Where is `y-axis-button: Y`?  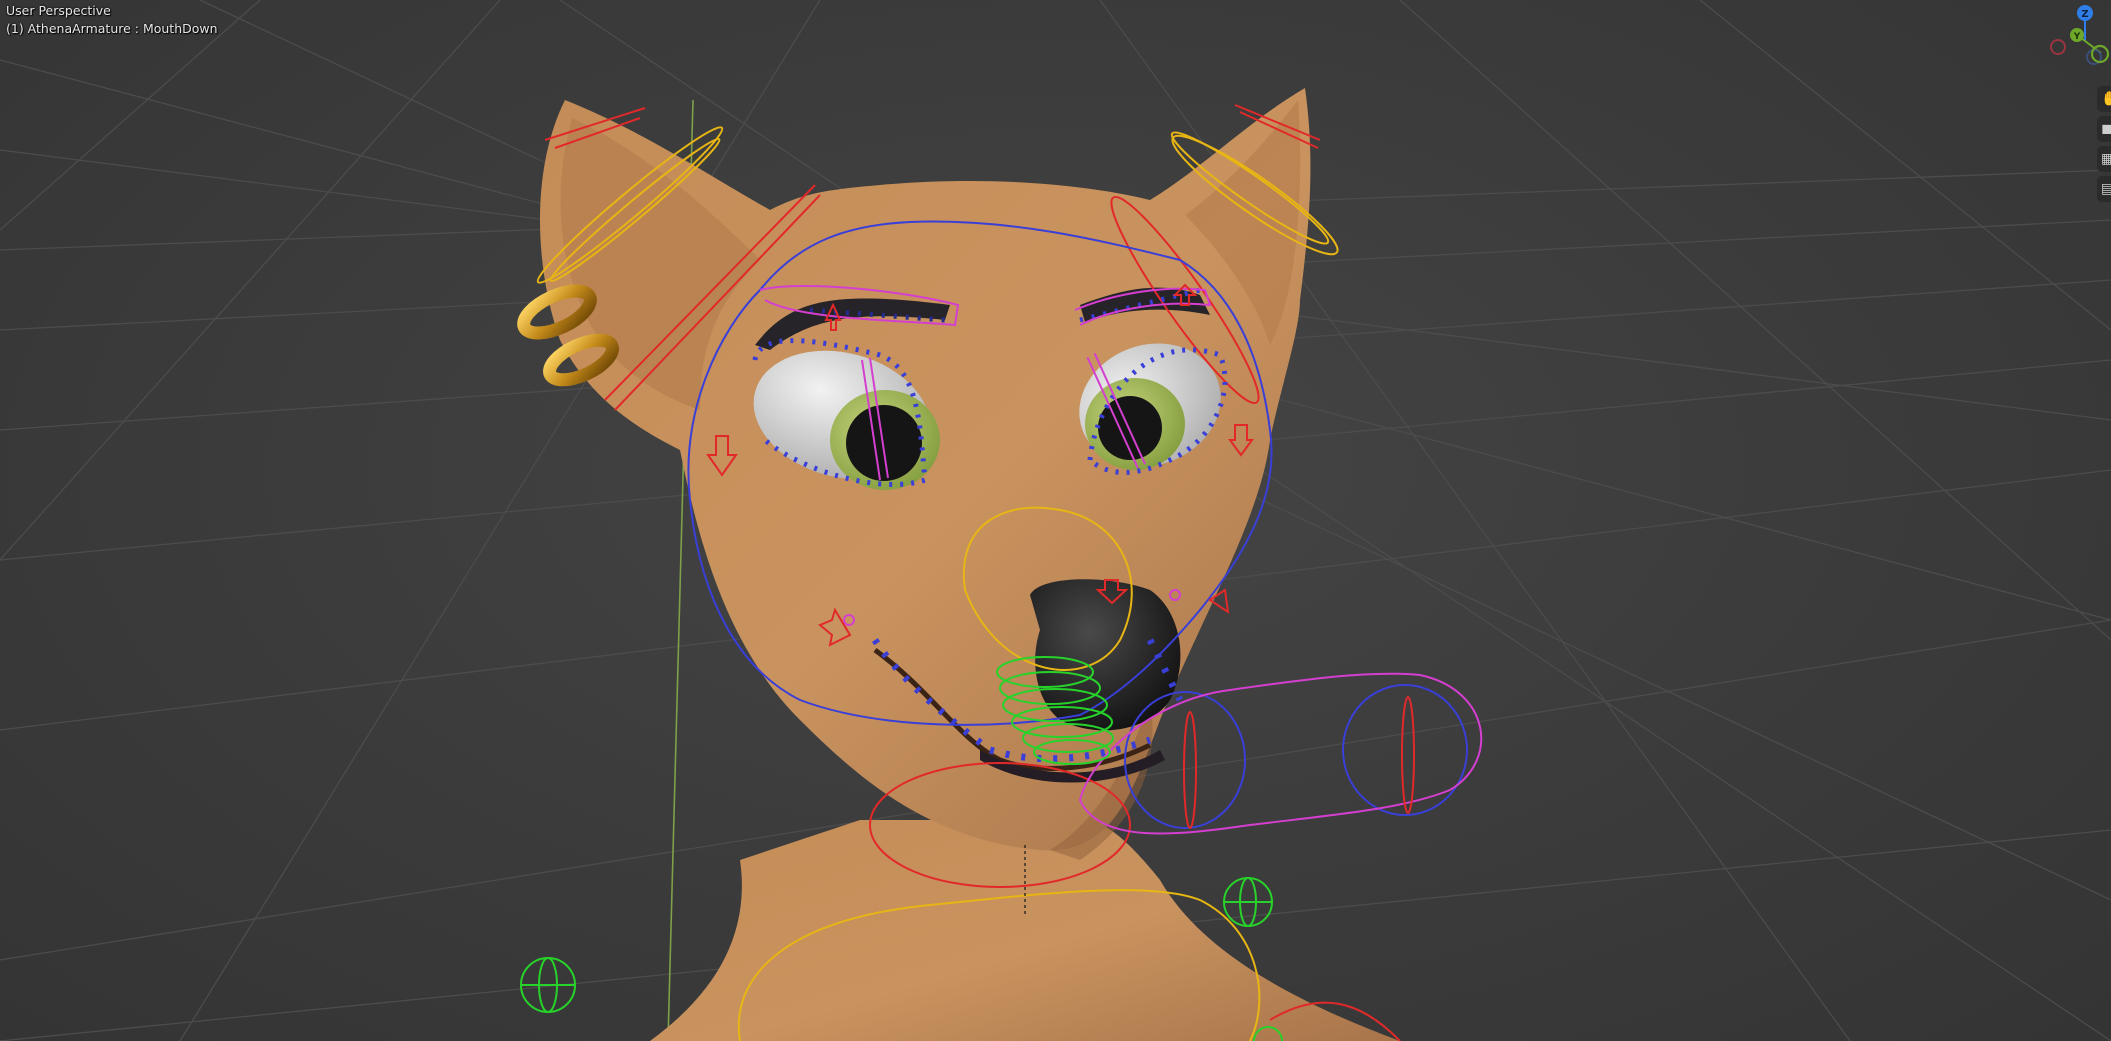 y-axis-button: Y is located at coordinates (2077, 35).